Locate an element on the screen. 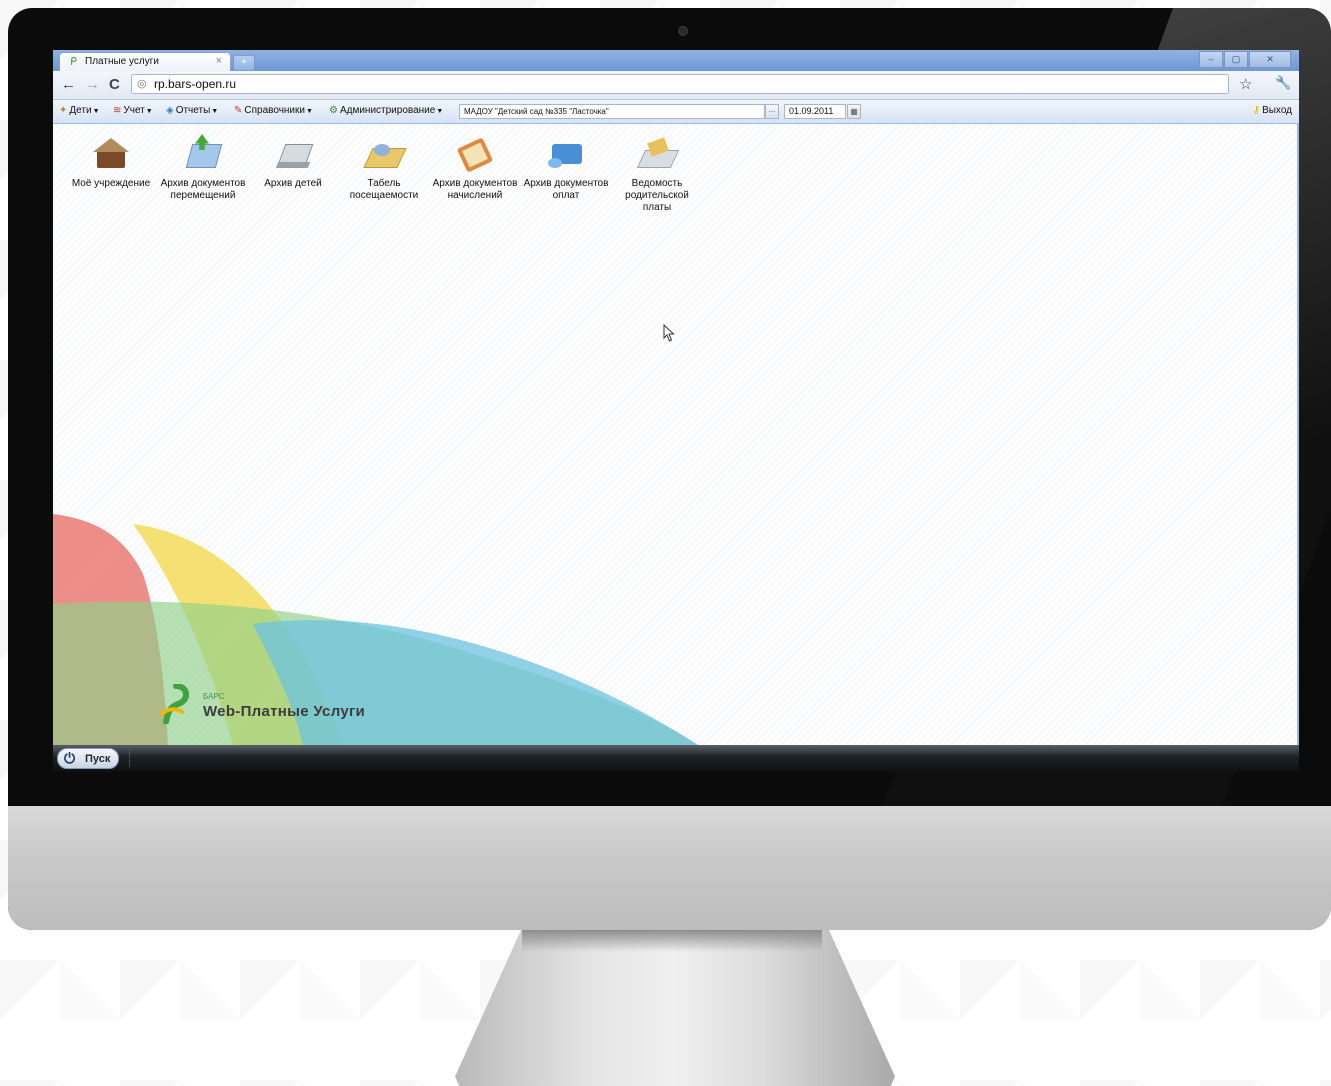 The height and width of the screenshot is (1086, 1331). institution-icon is located at coordinates (111, 154).